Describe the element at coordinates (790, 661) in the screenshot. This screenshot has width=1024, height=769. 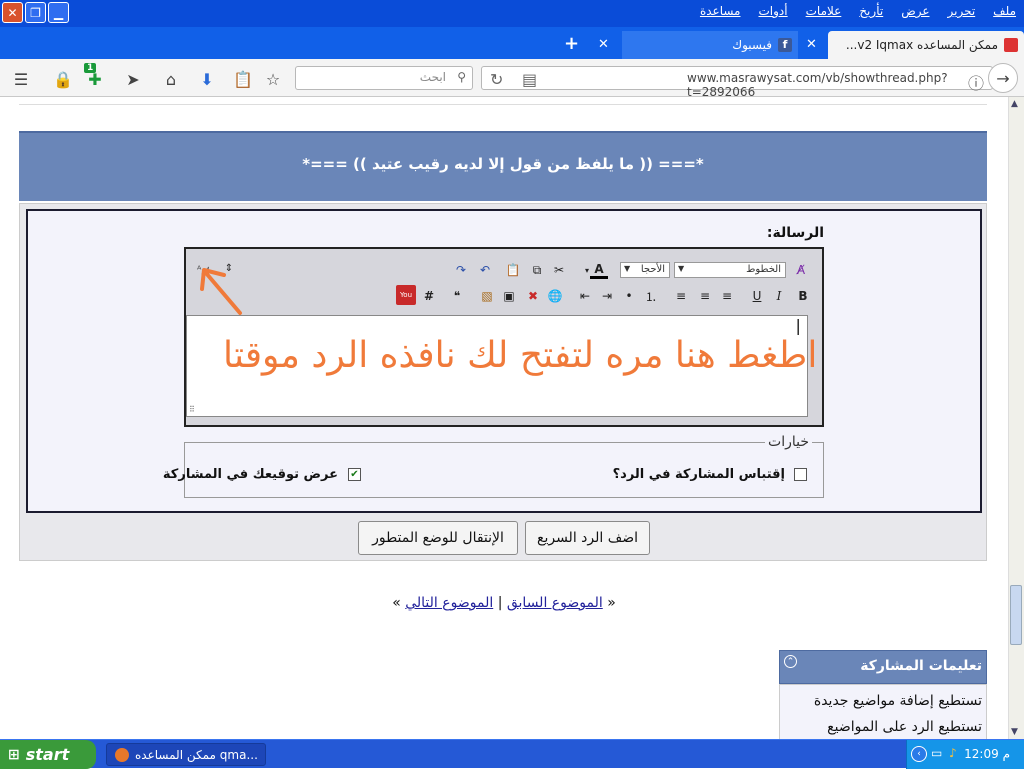
I see `collapse-icon: ⌃` at that location.